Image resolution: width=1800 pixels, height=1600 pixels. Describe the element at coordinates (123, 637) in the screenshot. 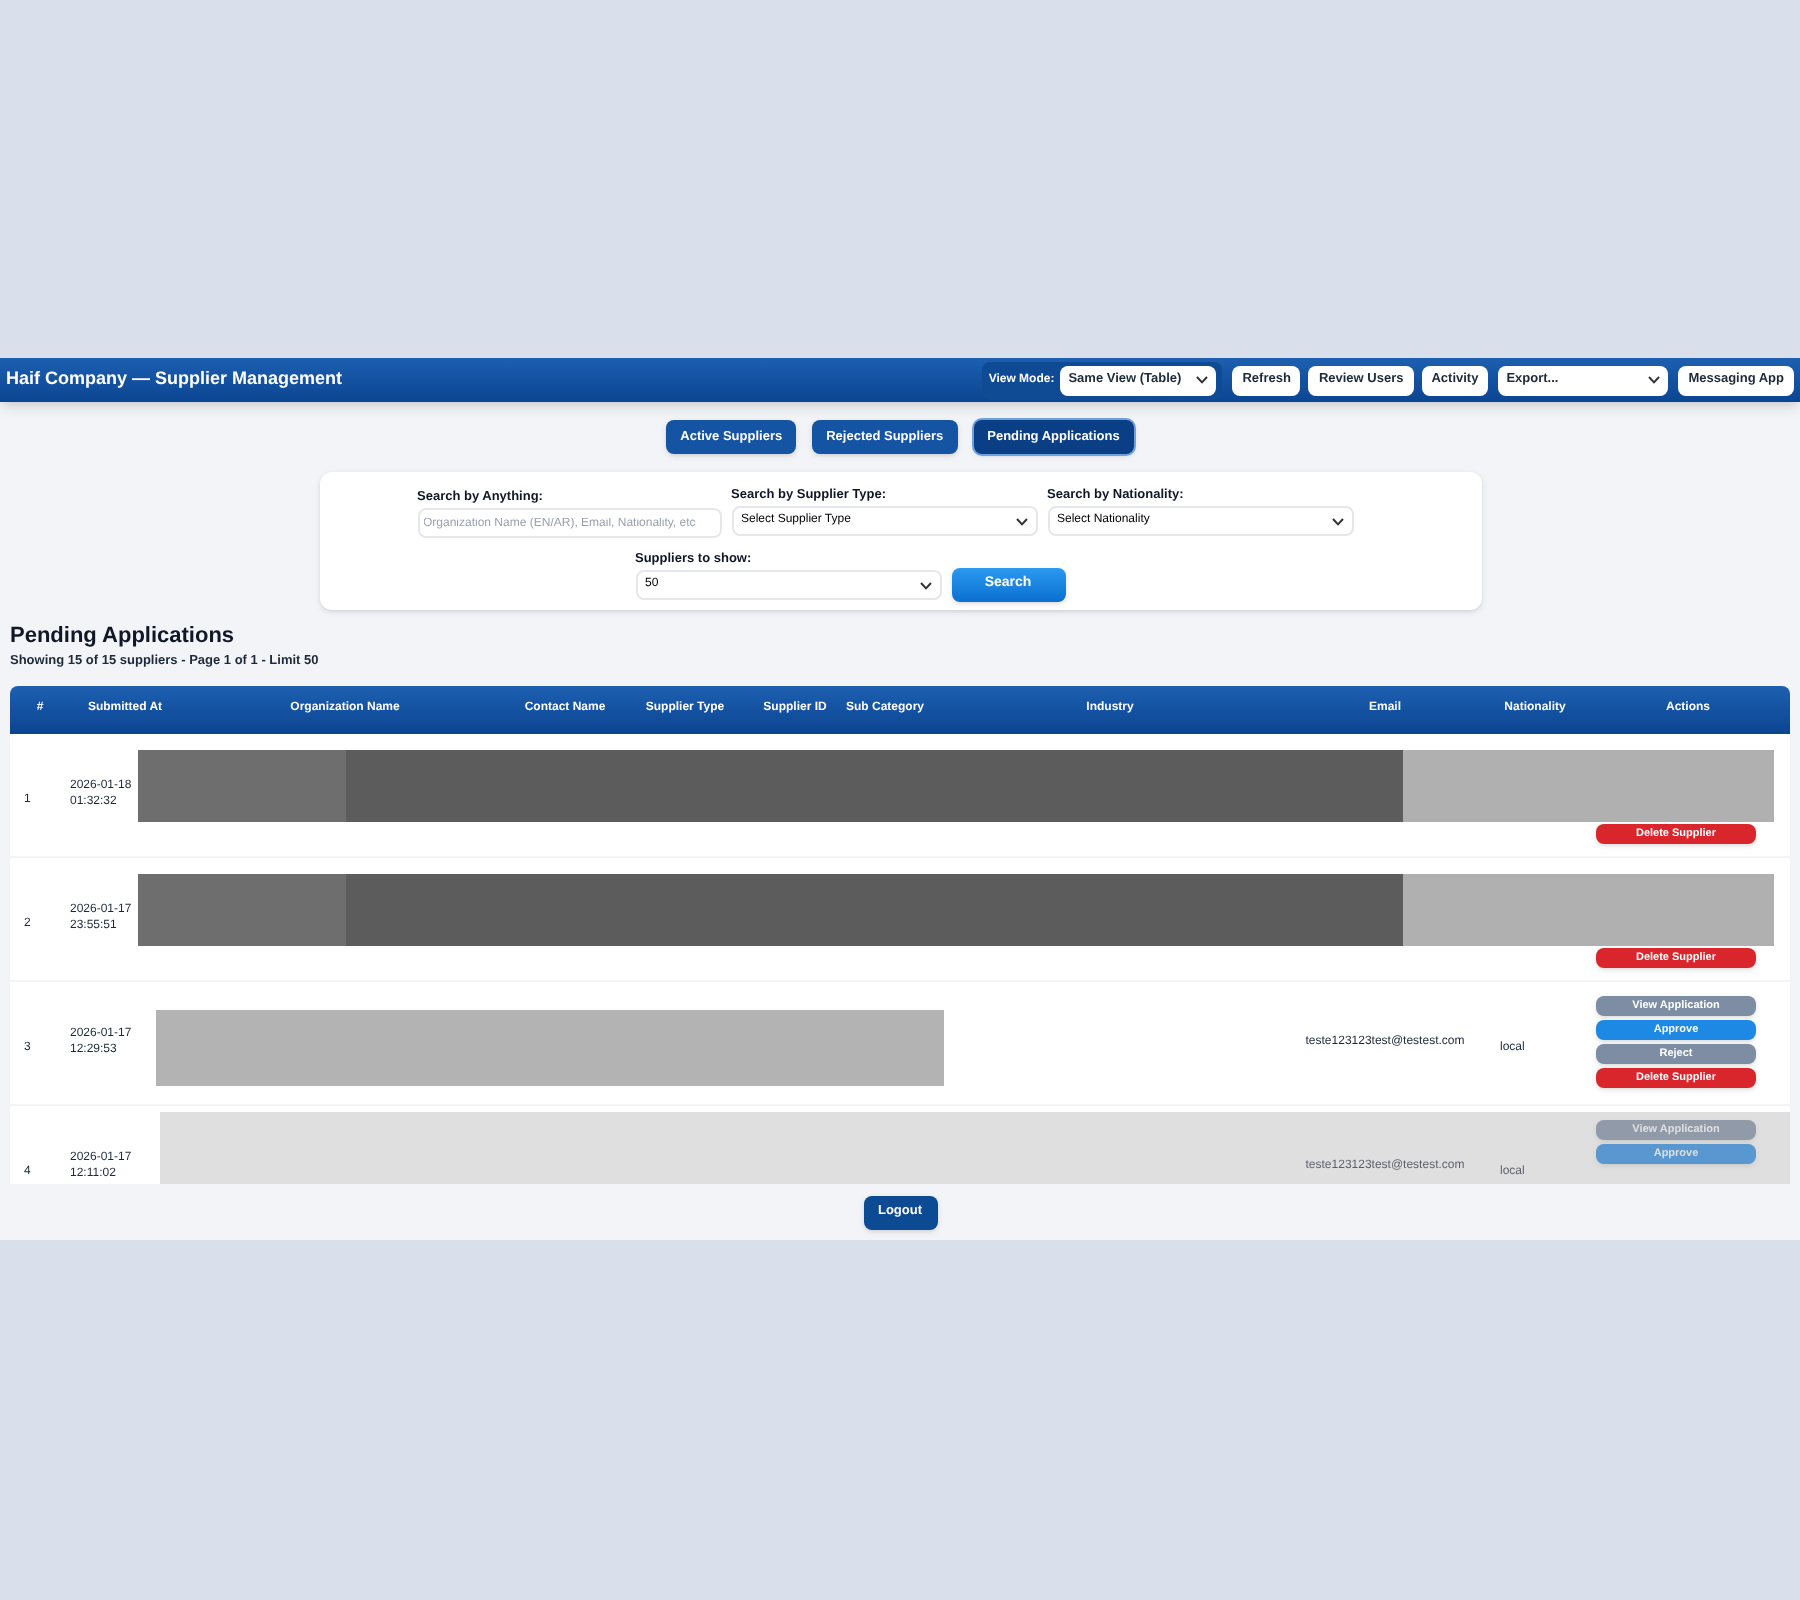

I see `section-title: Pending Applications` at that location.